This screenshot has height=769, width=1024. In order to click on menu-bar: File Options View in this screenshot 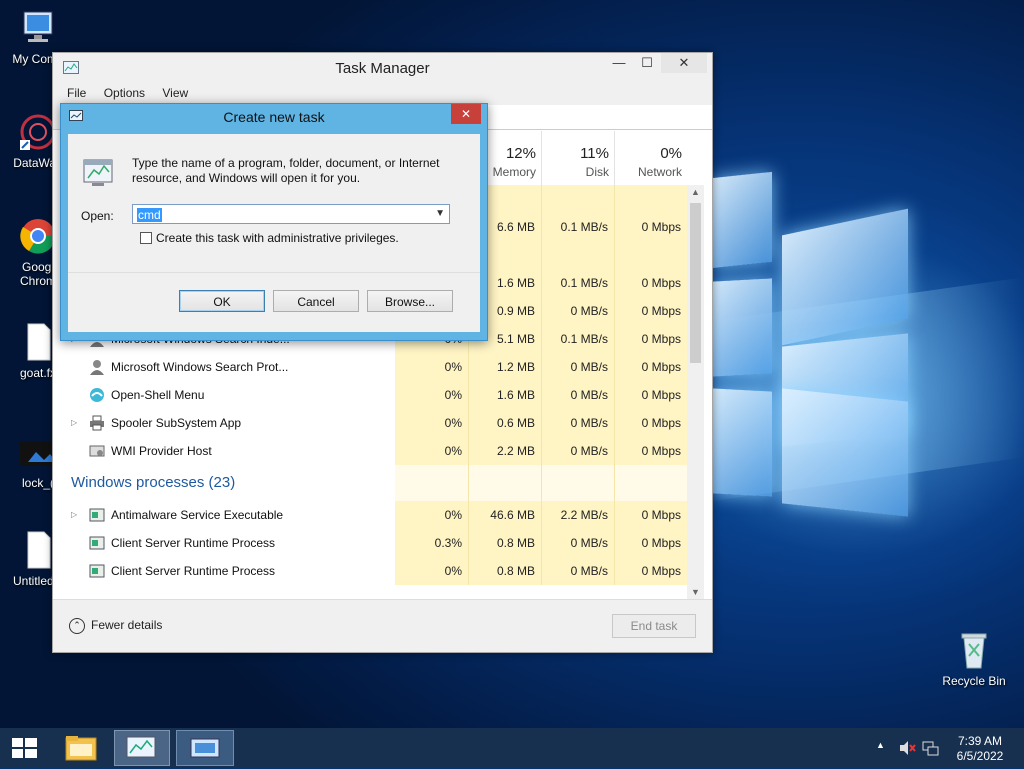, I will do `click(382, 93)`.